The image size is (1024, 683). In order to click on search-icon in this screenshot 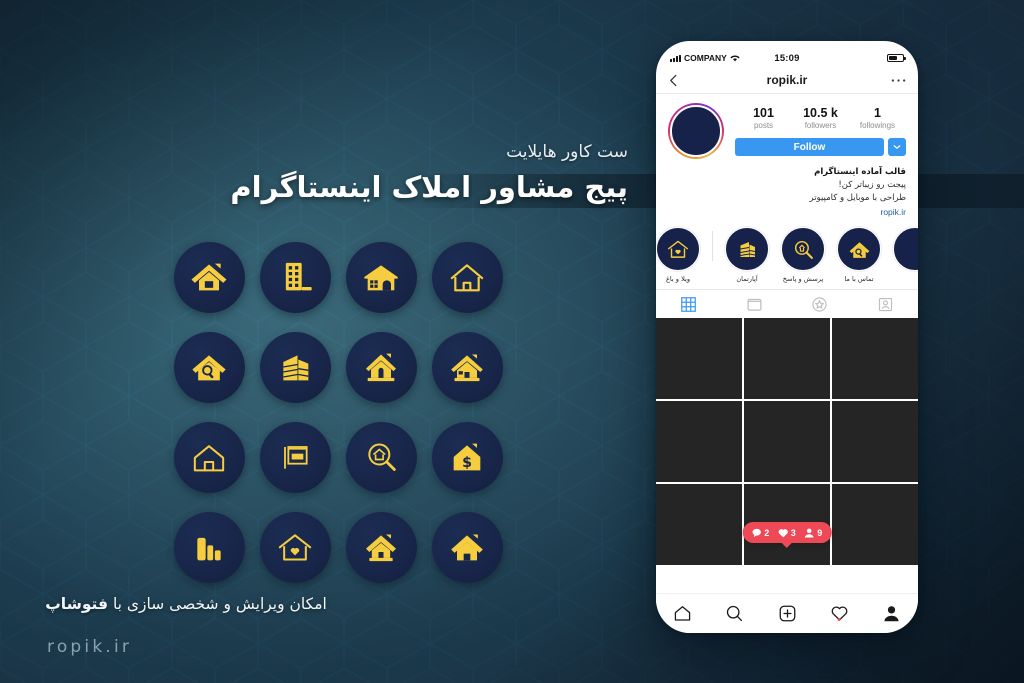, I will do `click(734, 613)`.